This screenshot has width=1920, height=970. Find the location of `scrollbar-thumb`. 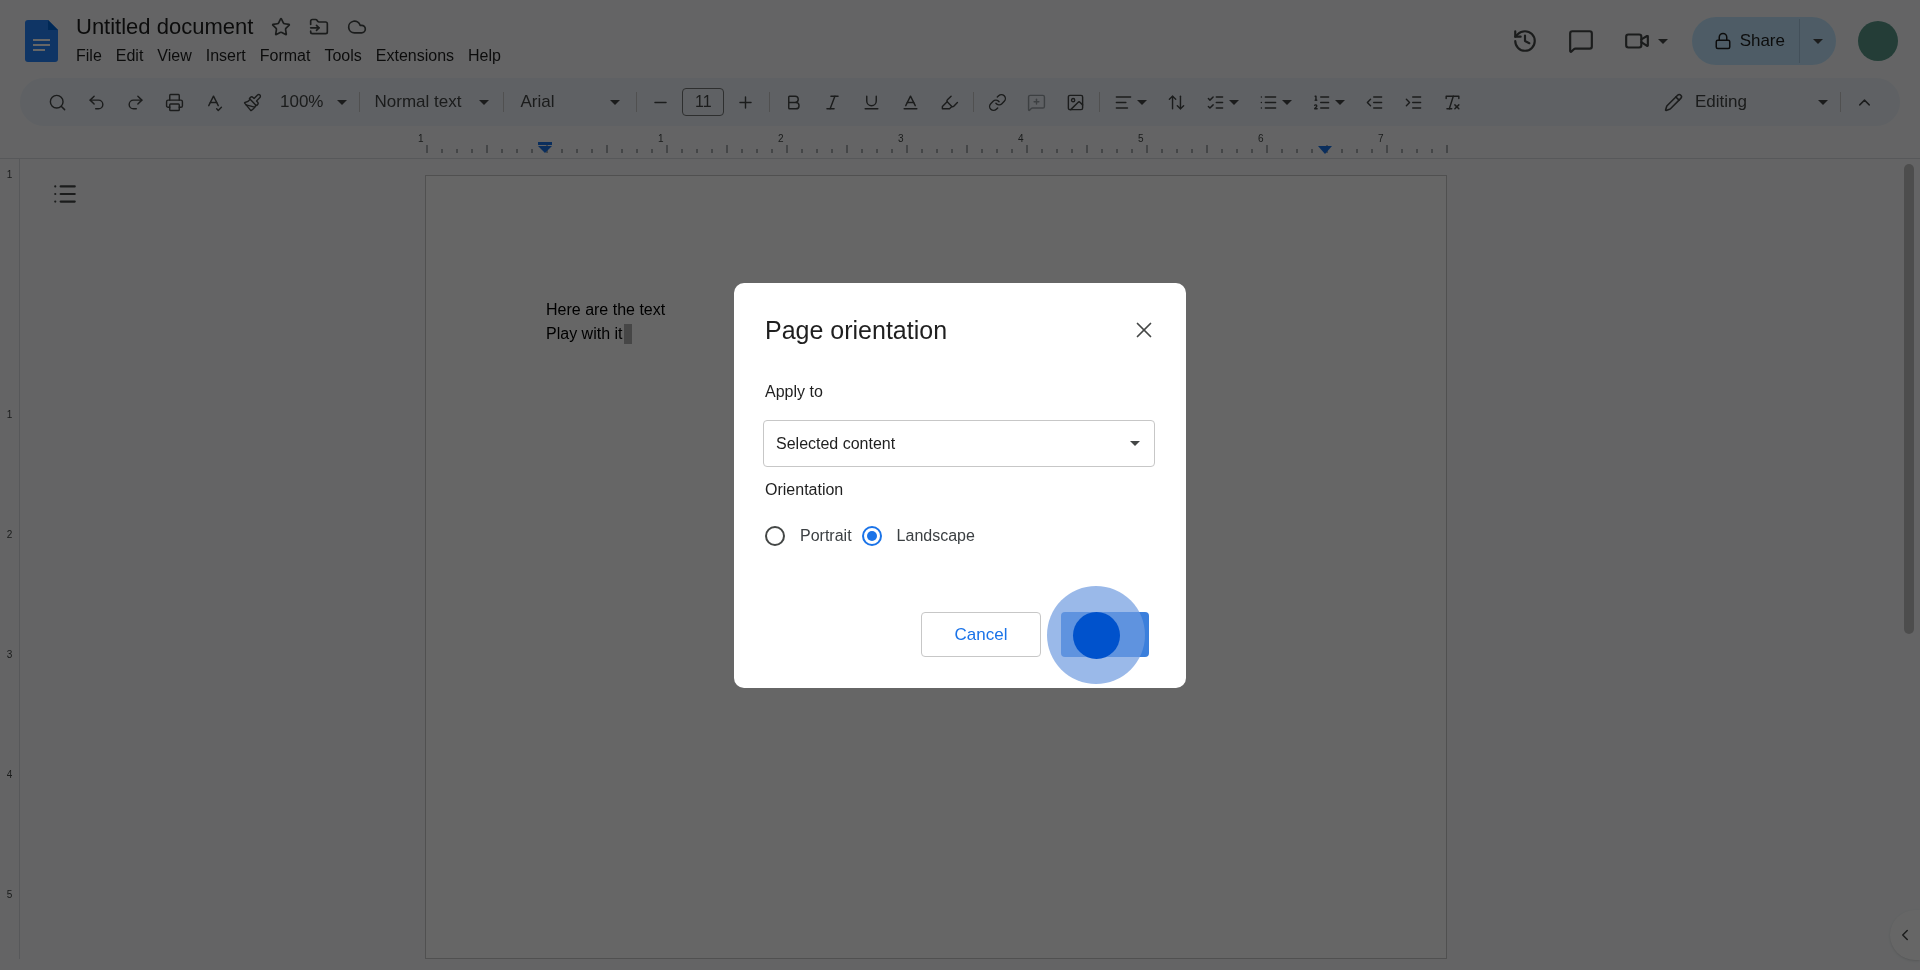

scrollbar-thumb is located at coordinates (1909, 399).